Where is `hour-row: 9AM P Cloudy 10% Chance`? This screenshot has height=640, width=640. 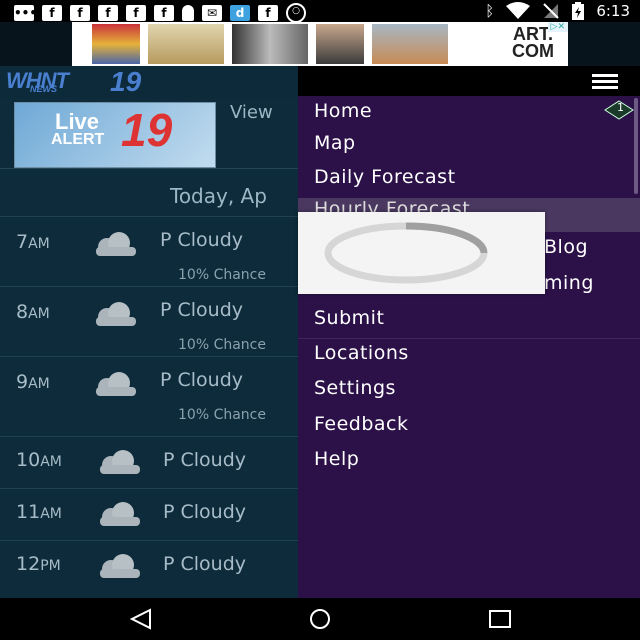 hour-row: 9AM P Cloudy 10% Chance is located at coordinates (149, 391).